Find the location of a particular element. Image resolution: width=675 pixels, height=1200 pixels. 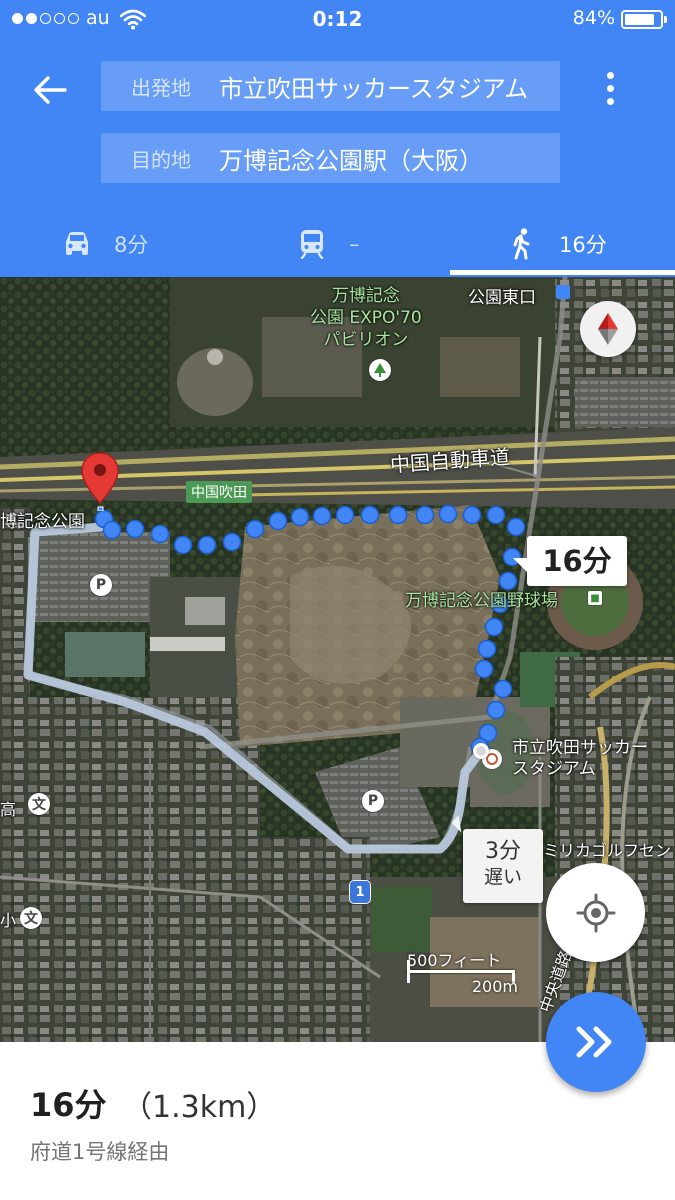

tab-driving: 8分 is located at coordinates (140, 243).